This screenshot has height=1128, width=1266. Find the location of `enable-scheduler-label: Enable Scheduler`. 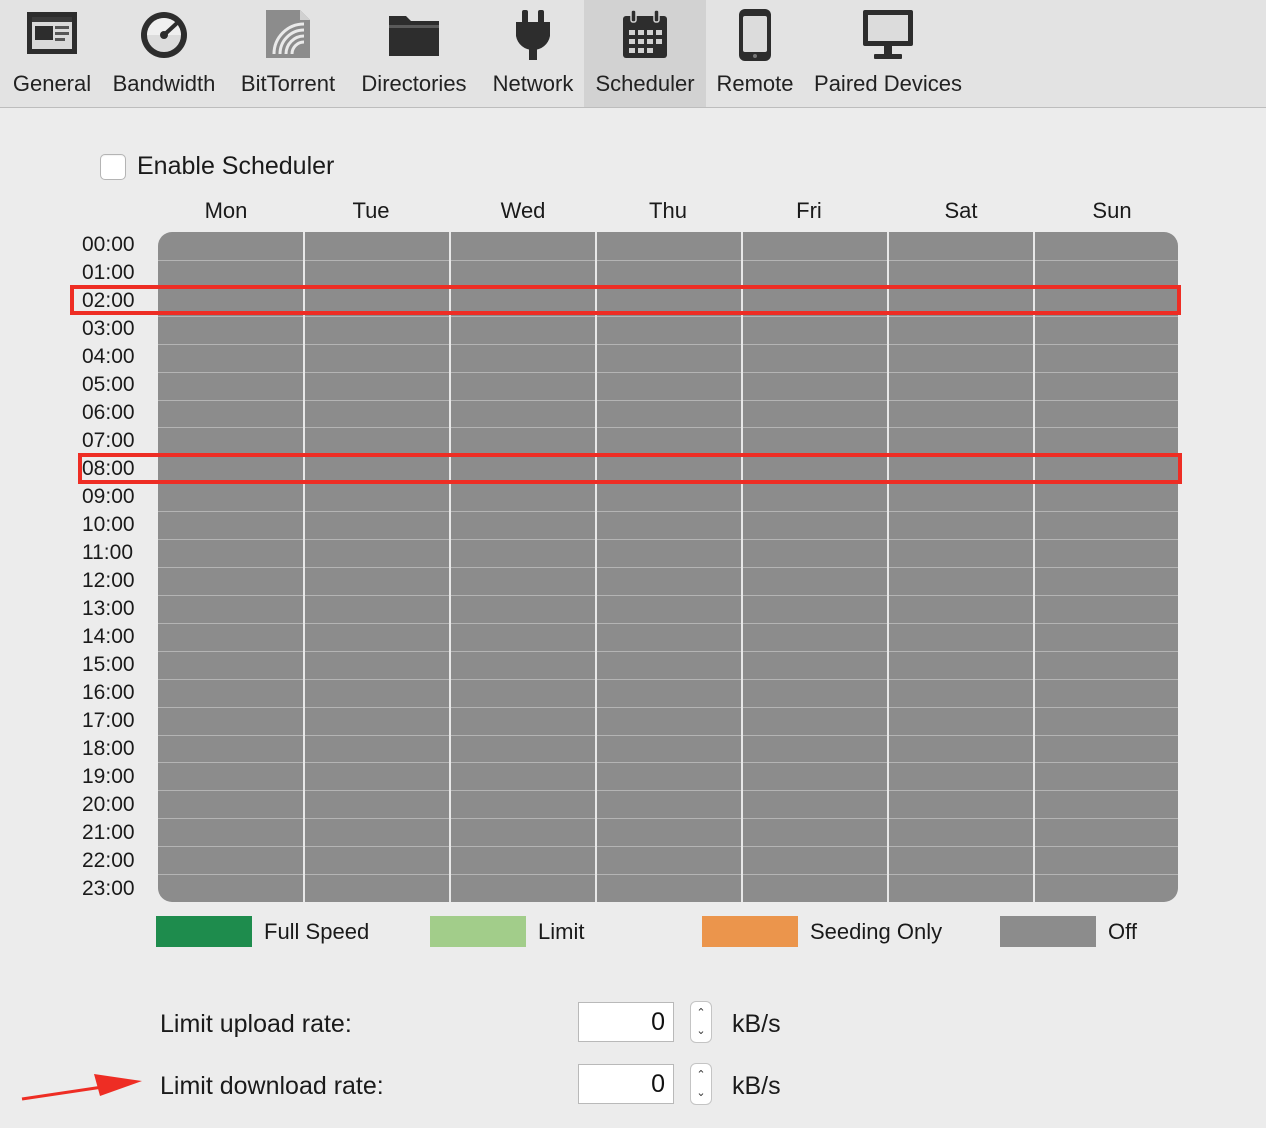

enable-scheduler-label: Enable Scheduler is located at coordinates (235, 166).